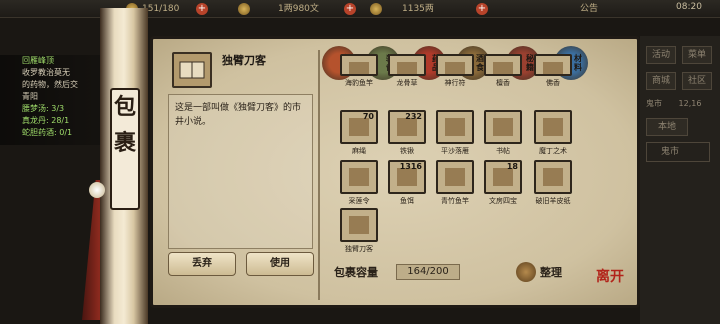  Describe the element at coordinates (413, 116) in the screenshot. I see `item-quantity: 232` at that location.